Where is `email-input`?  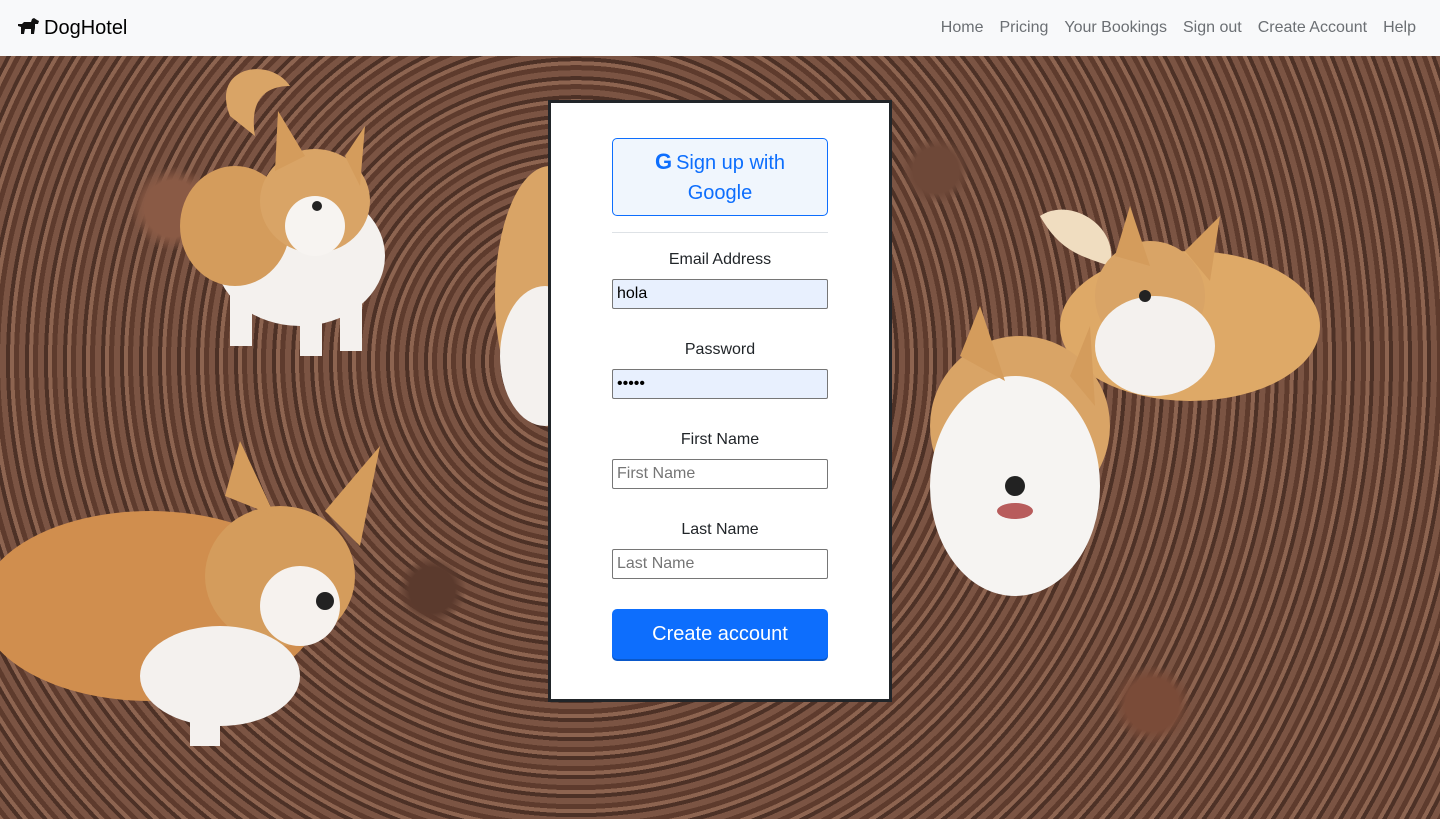
email-input is located at coordinates (720, 294).